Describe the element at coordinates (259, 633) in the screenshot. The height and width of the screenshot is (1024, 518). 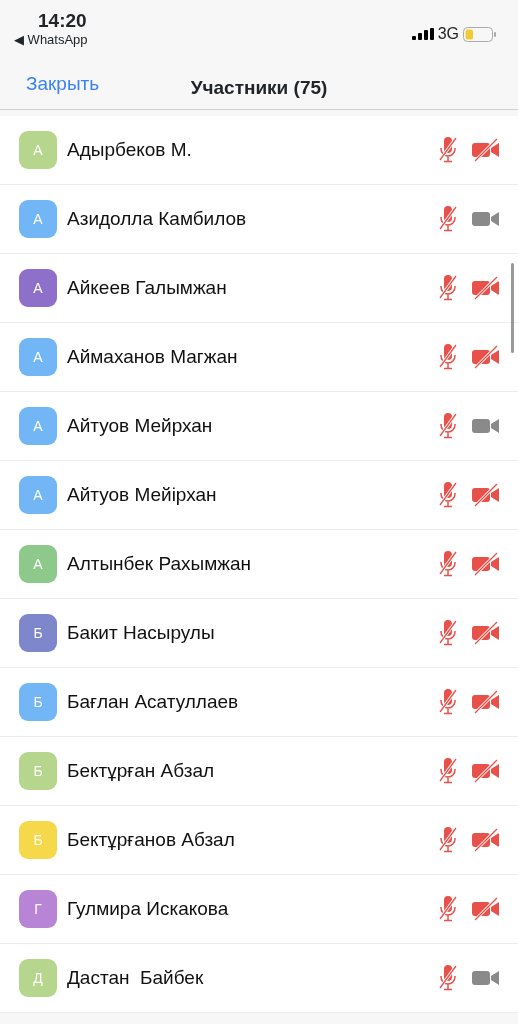
I see `participant-row: Б Бакит Насырулы` at that location.